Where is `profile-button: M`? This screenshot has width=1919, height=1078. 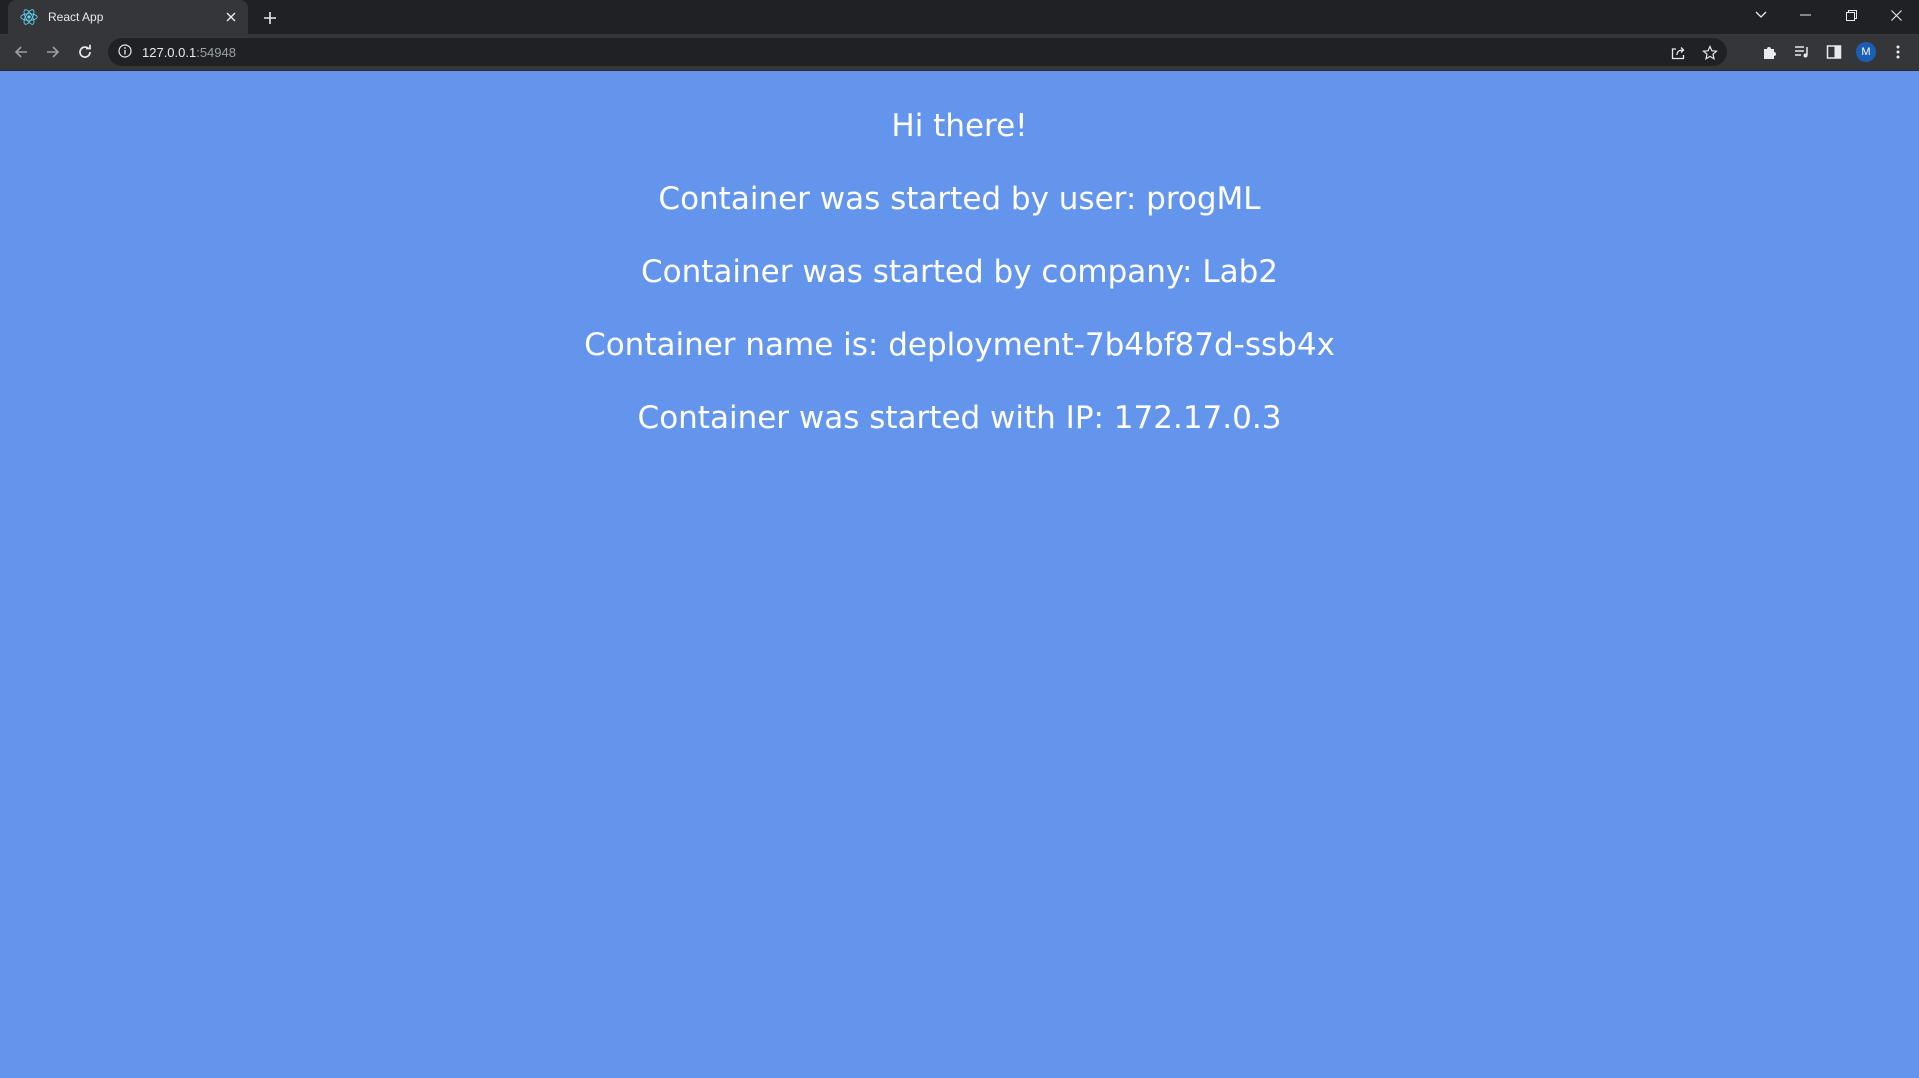
profile-button: M is located at coordinates (1866, 52).